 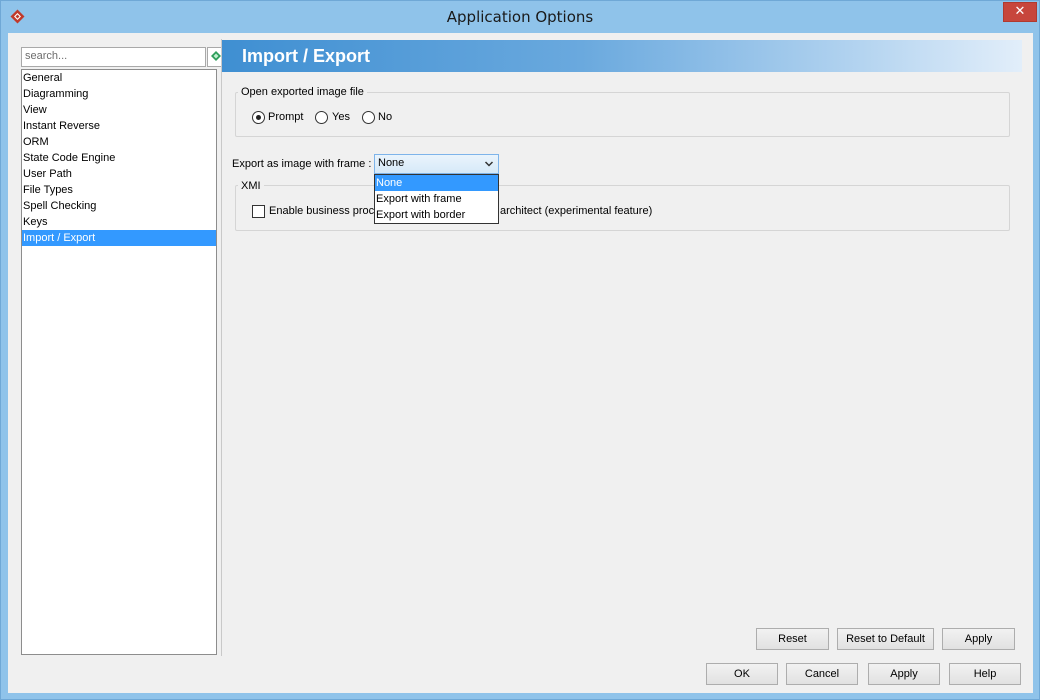 What do you see at coordinates (119, 94) in the screenshot?
I see `sidebar-item-diagramming: Diagramming` at bounding box center [119, 94].